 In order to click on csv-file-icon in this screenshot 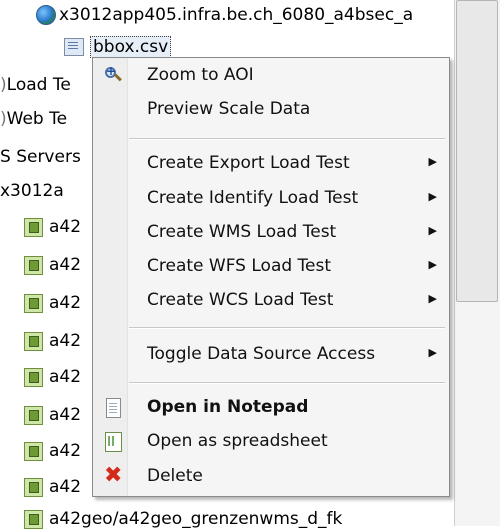, I will do `click(74, 47)`.